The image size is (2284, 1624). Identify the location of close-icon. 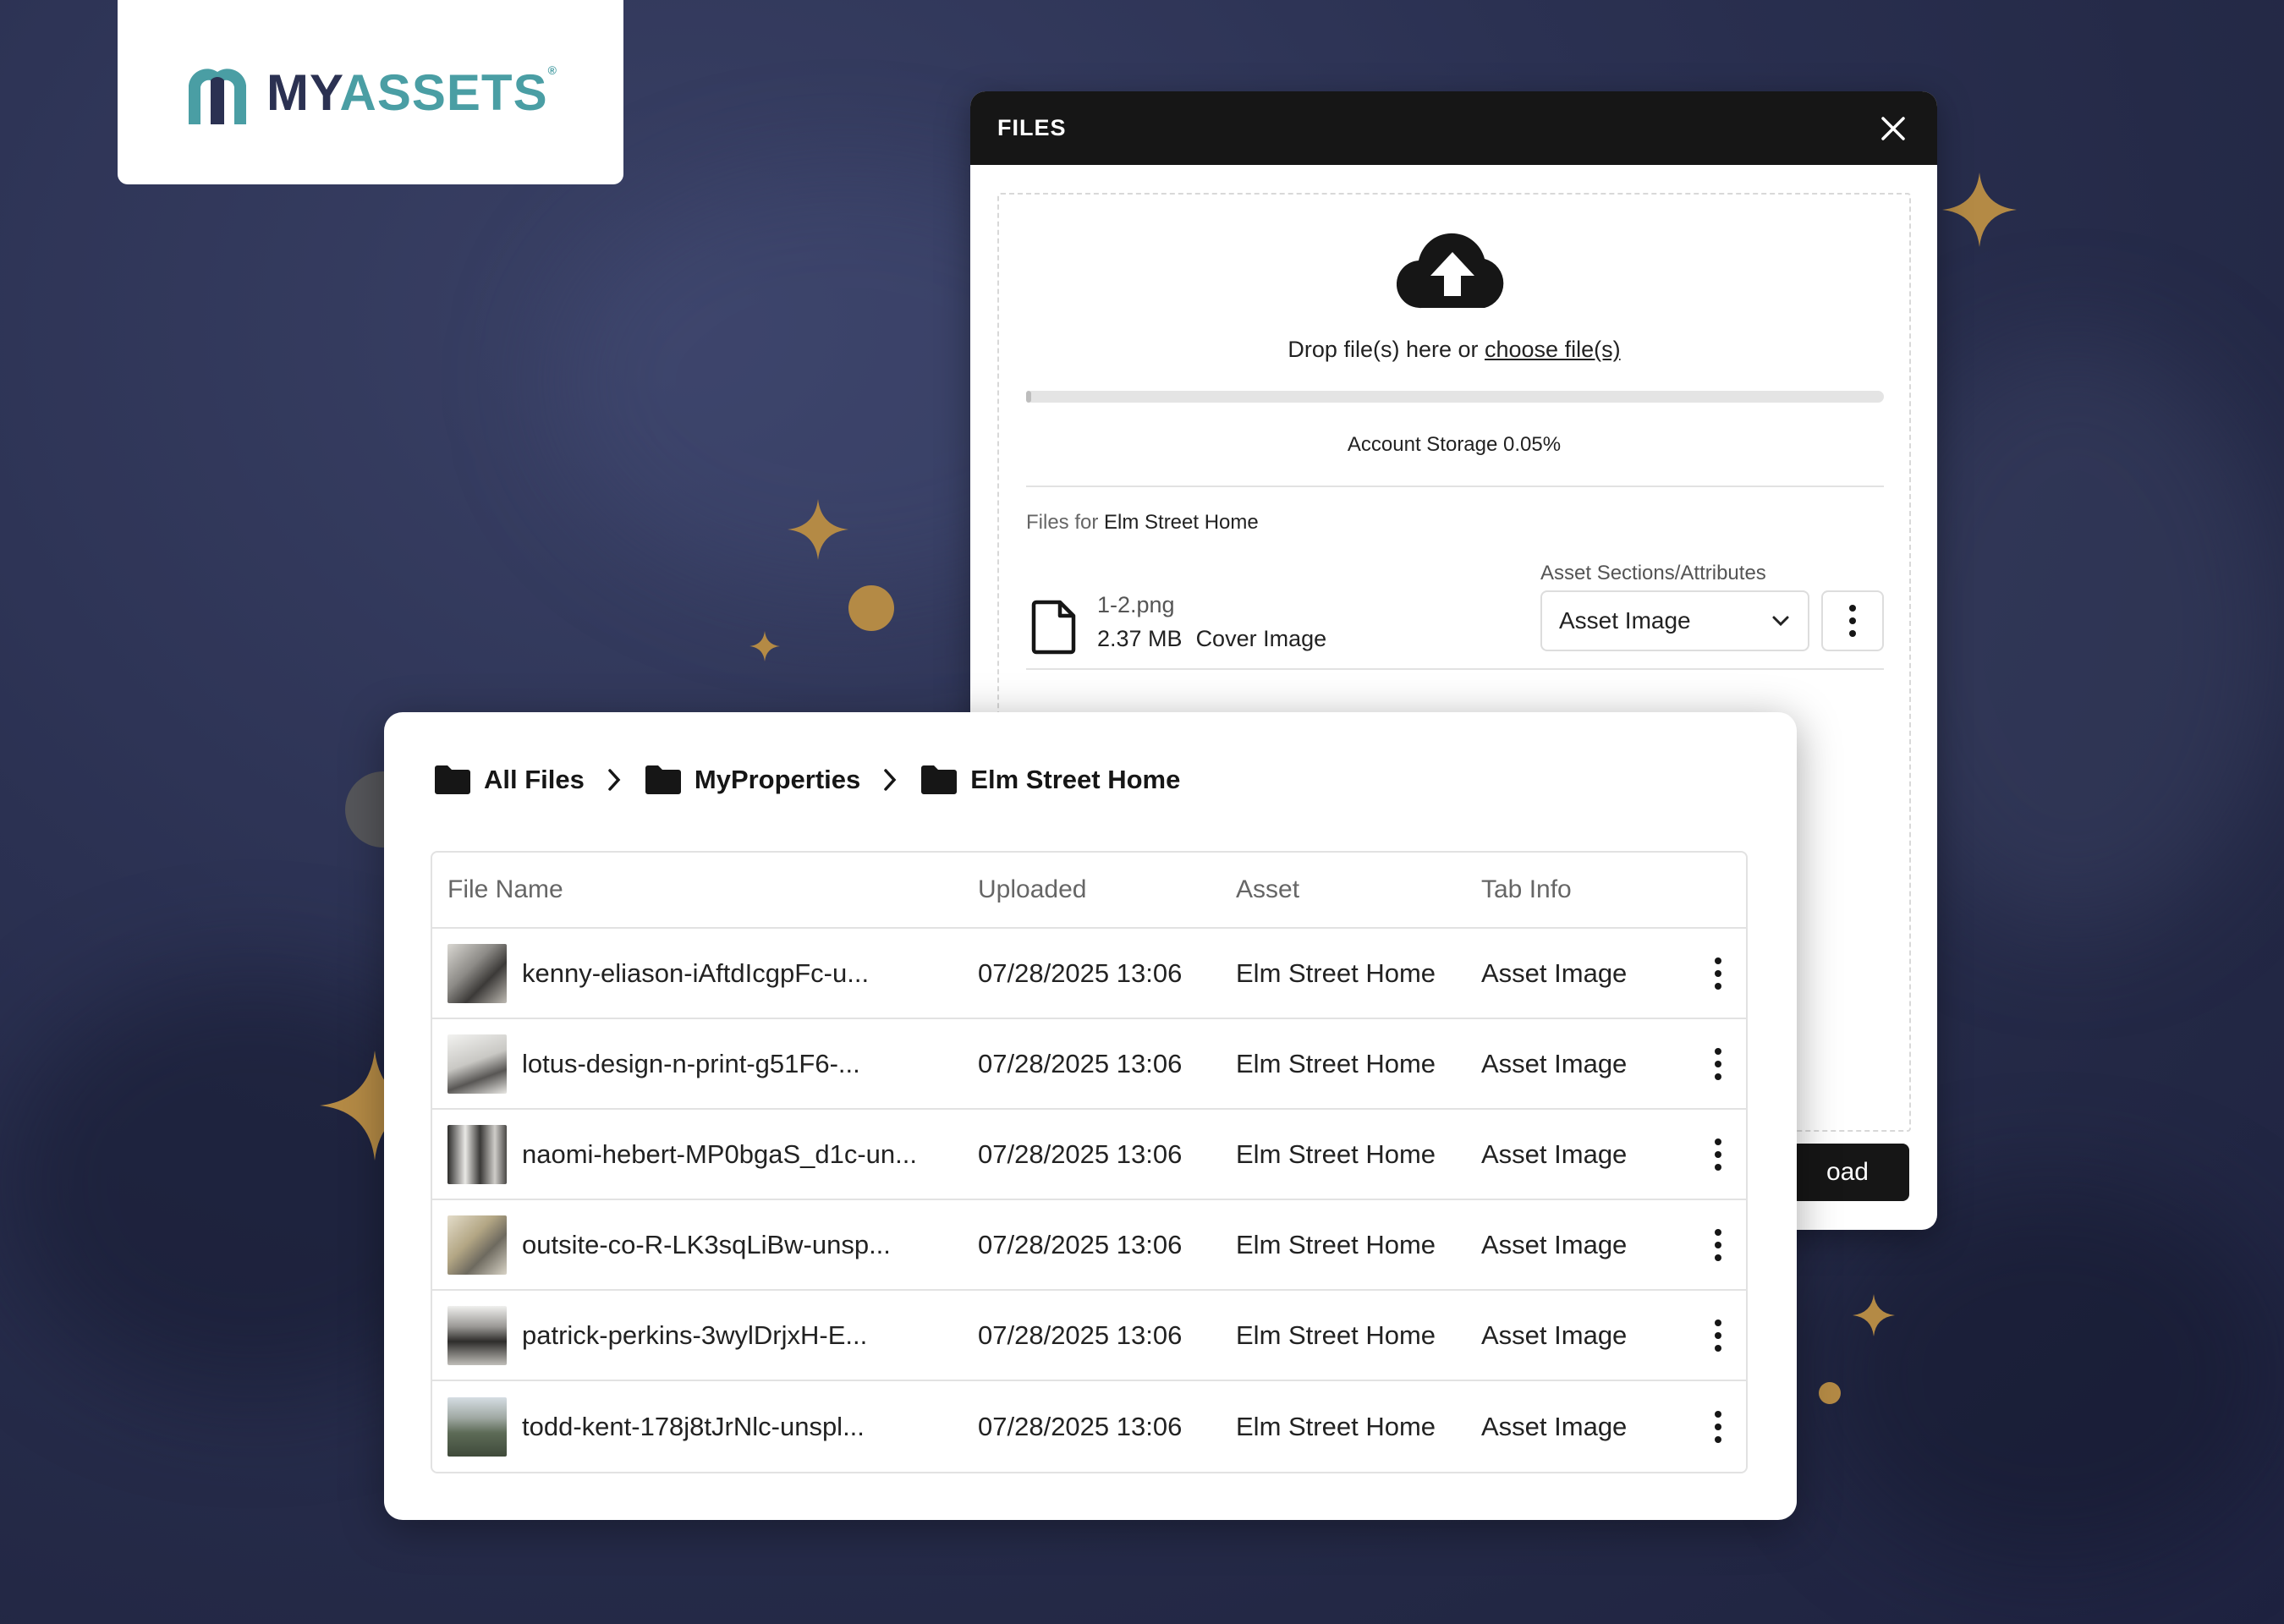
(1893, 128).